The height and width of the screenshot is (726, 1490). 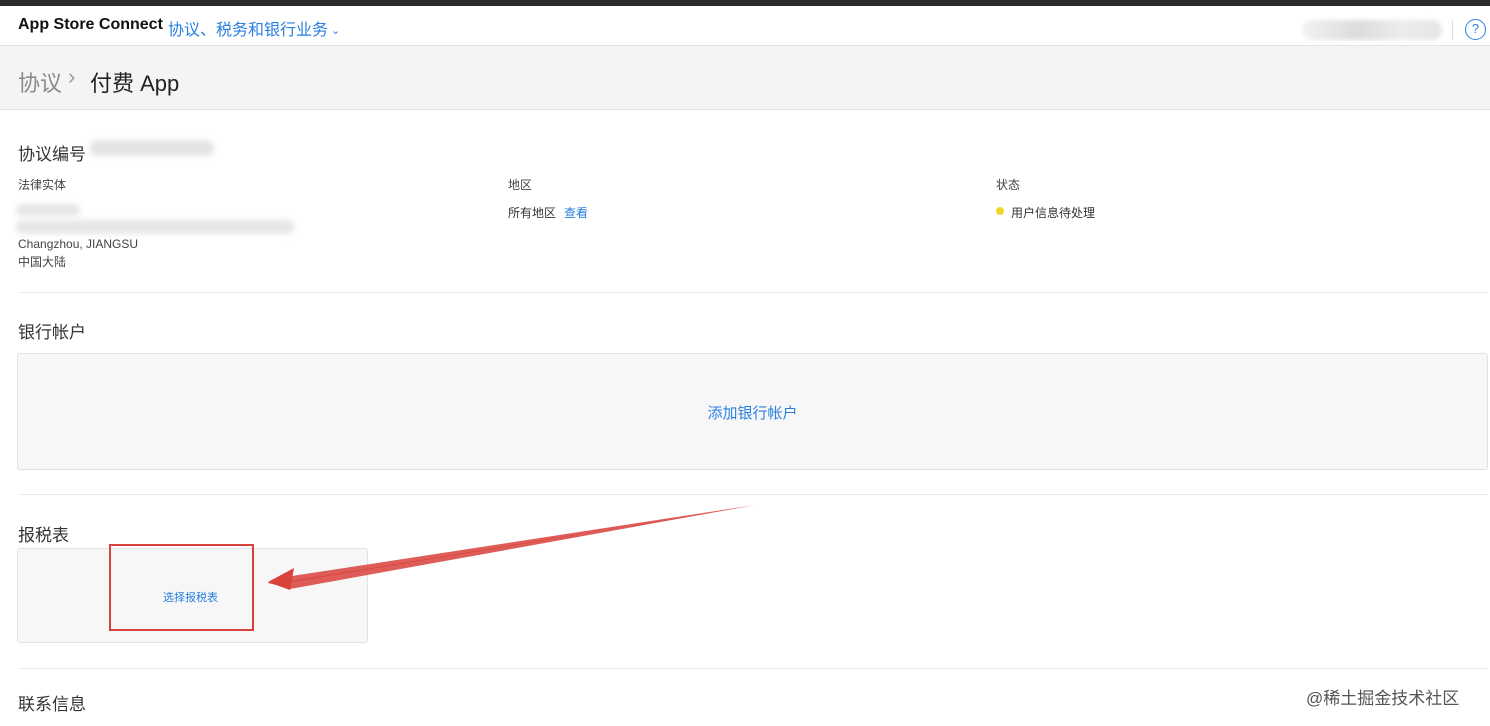 I want to click on annotation-arrow, so click(x=513, y=547).